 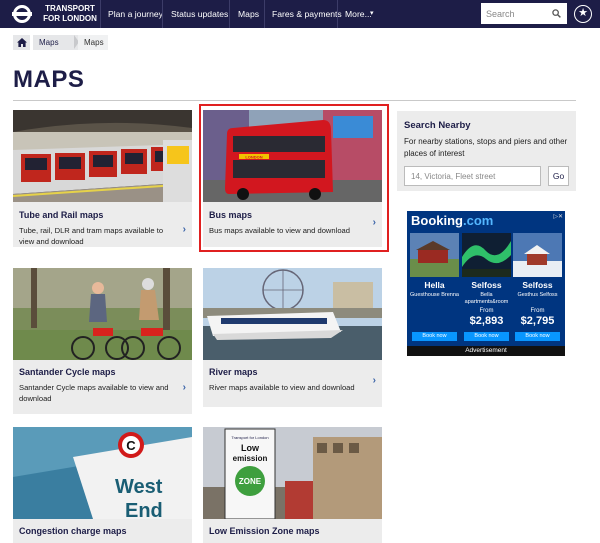 What do you see at coordinates (102, 473) in the screenshot?
I see `congestion-sign-photo: C West End` at bounding box center [102, 473].